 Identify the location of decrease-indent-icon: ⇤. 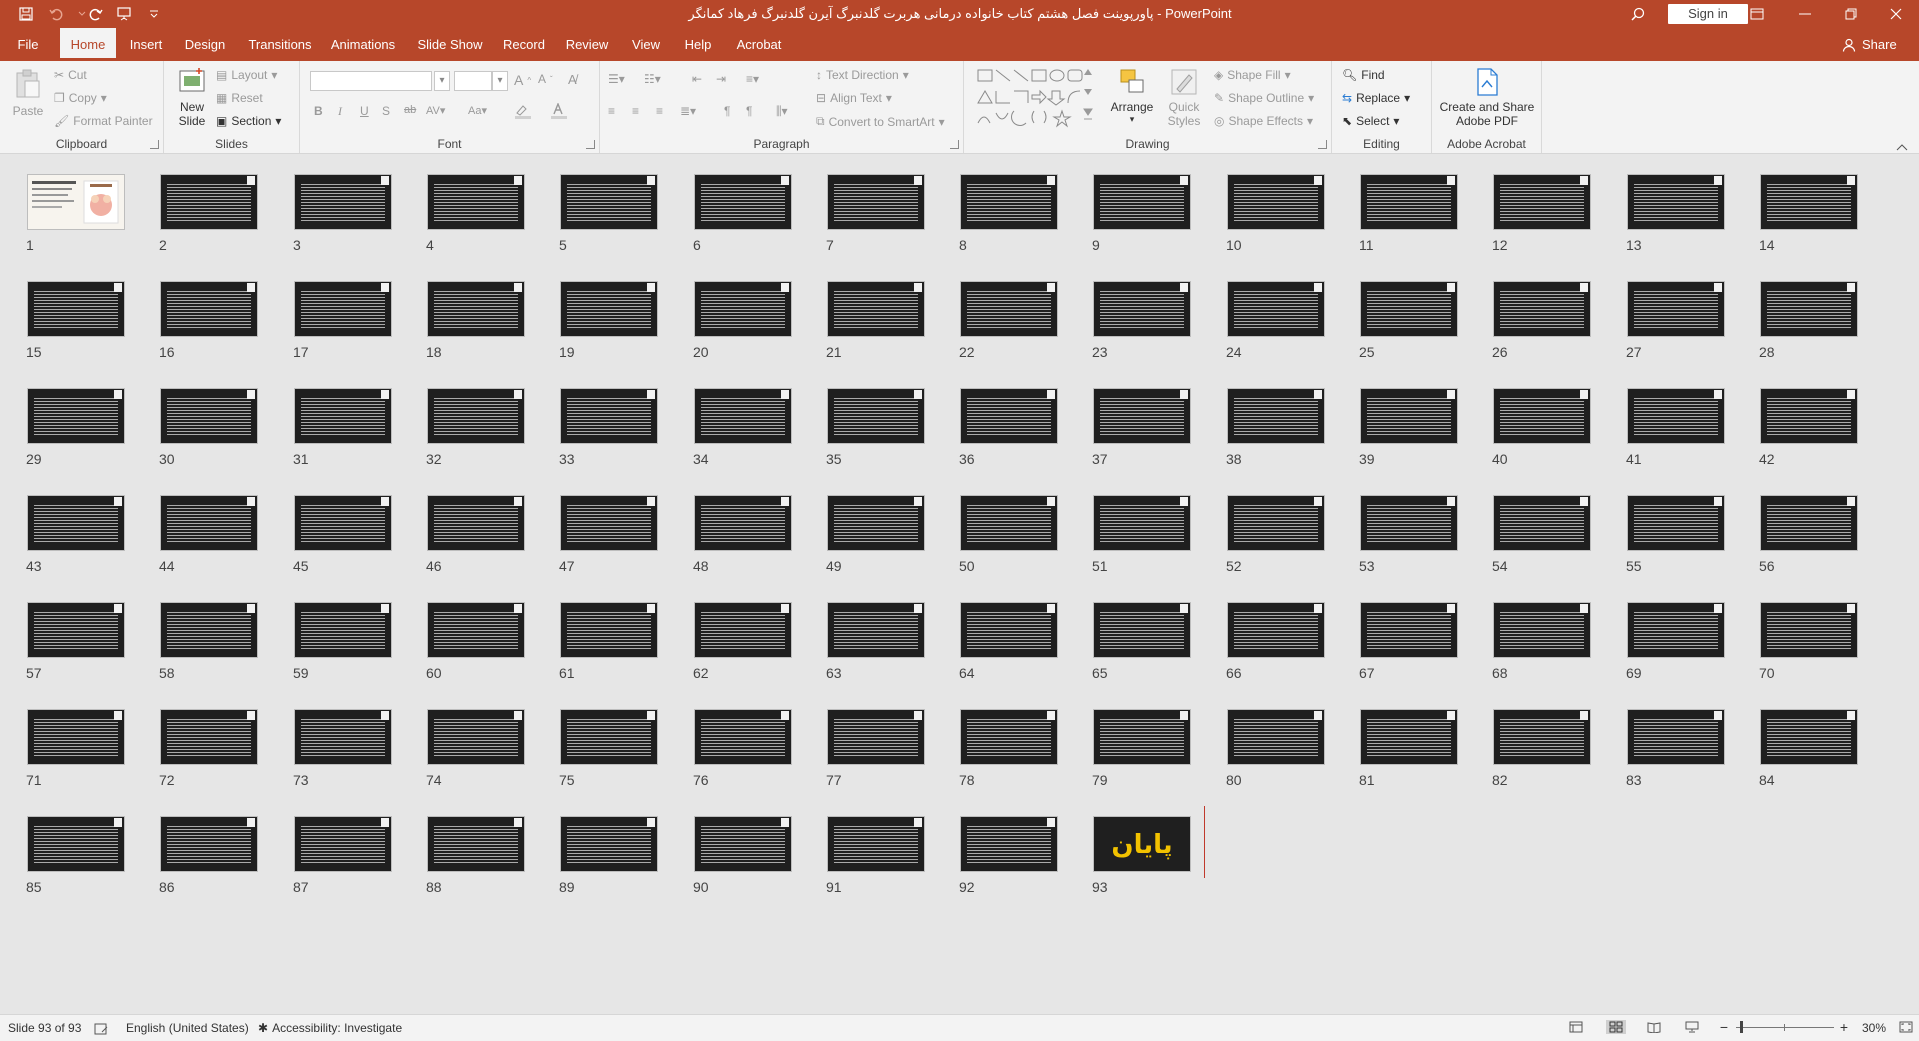
(697, 79).